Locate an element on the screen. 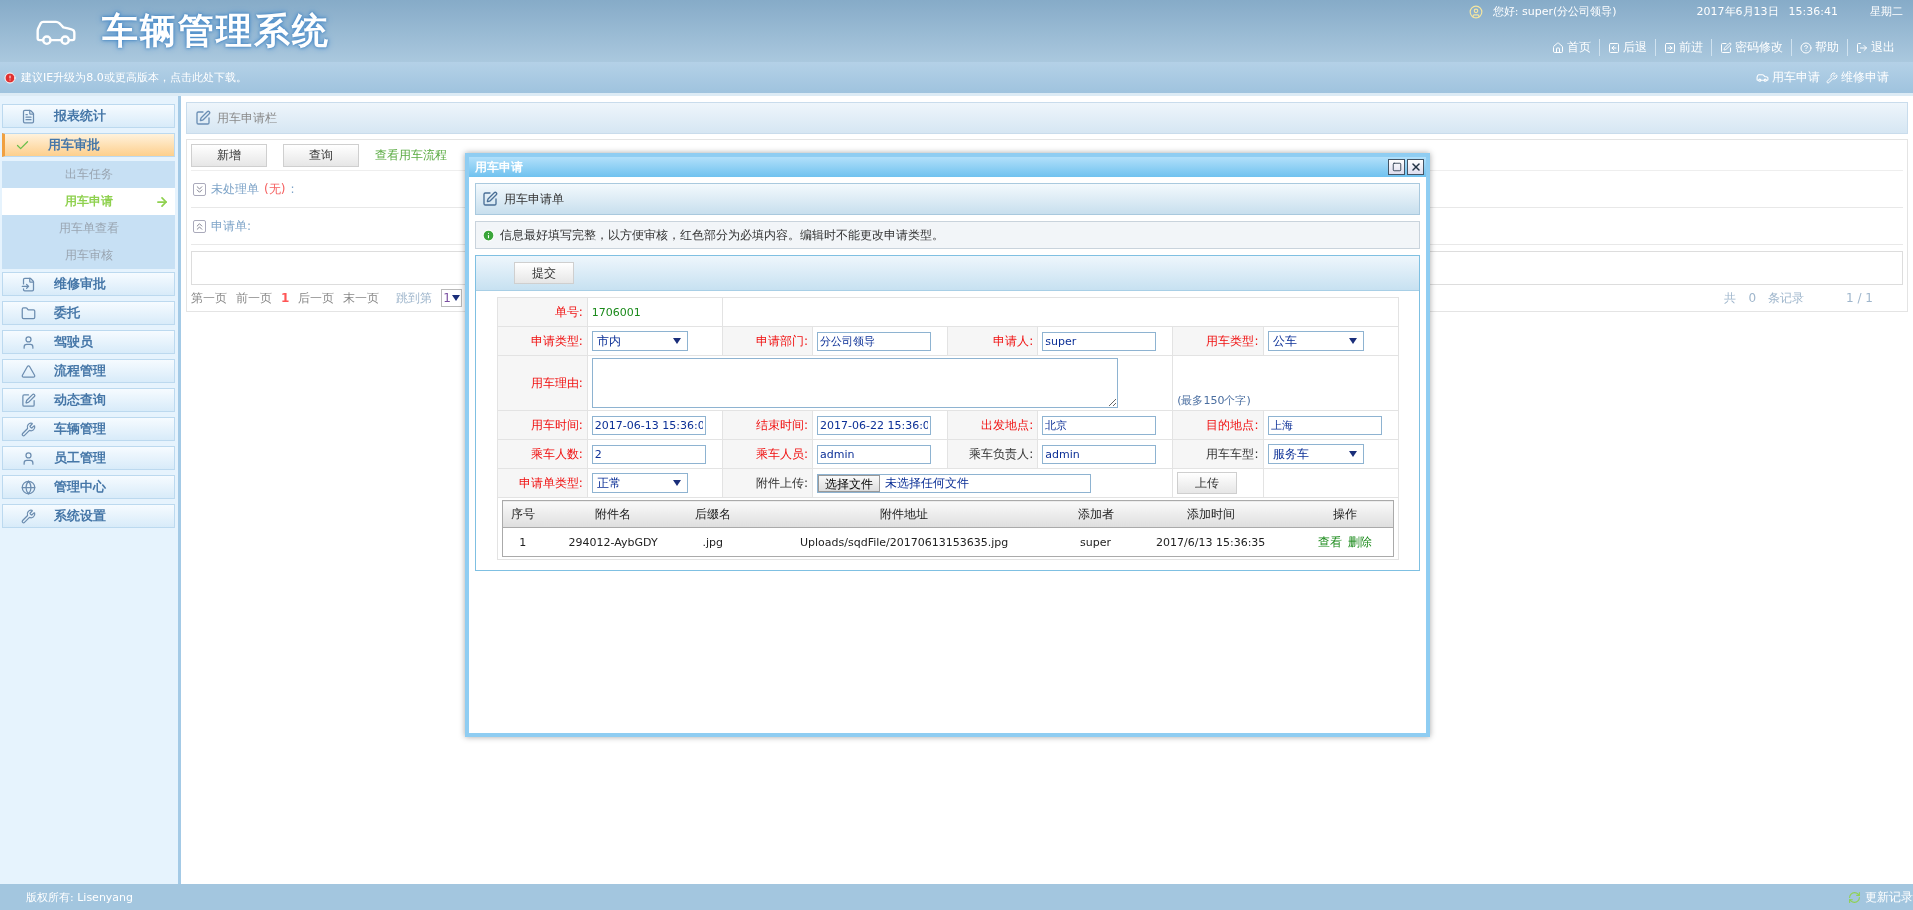 This screenshot has height=910, width=1913. sidebar-item: 驾驶员 is located at coordinates (88, 342).